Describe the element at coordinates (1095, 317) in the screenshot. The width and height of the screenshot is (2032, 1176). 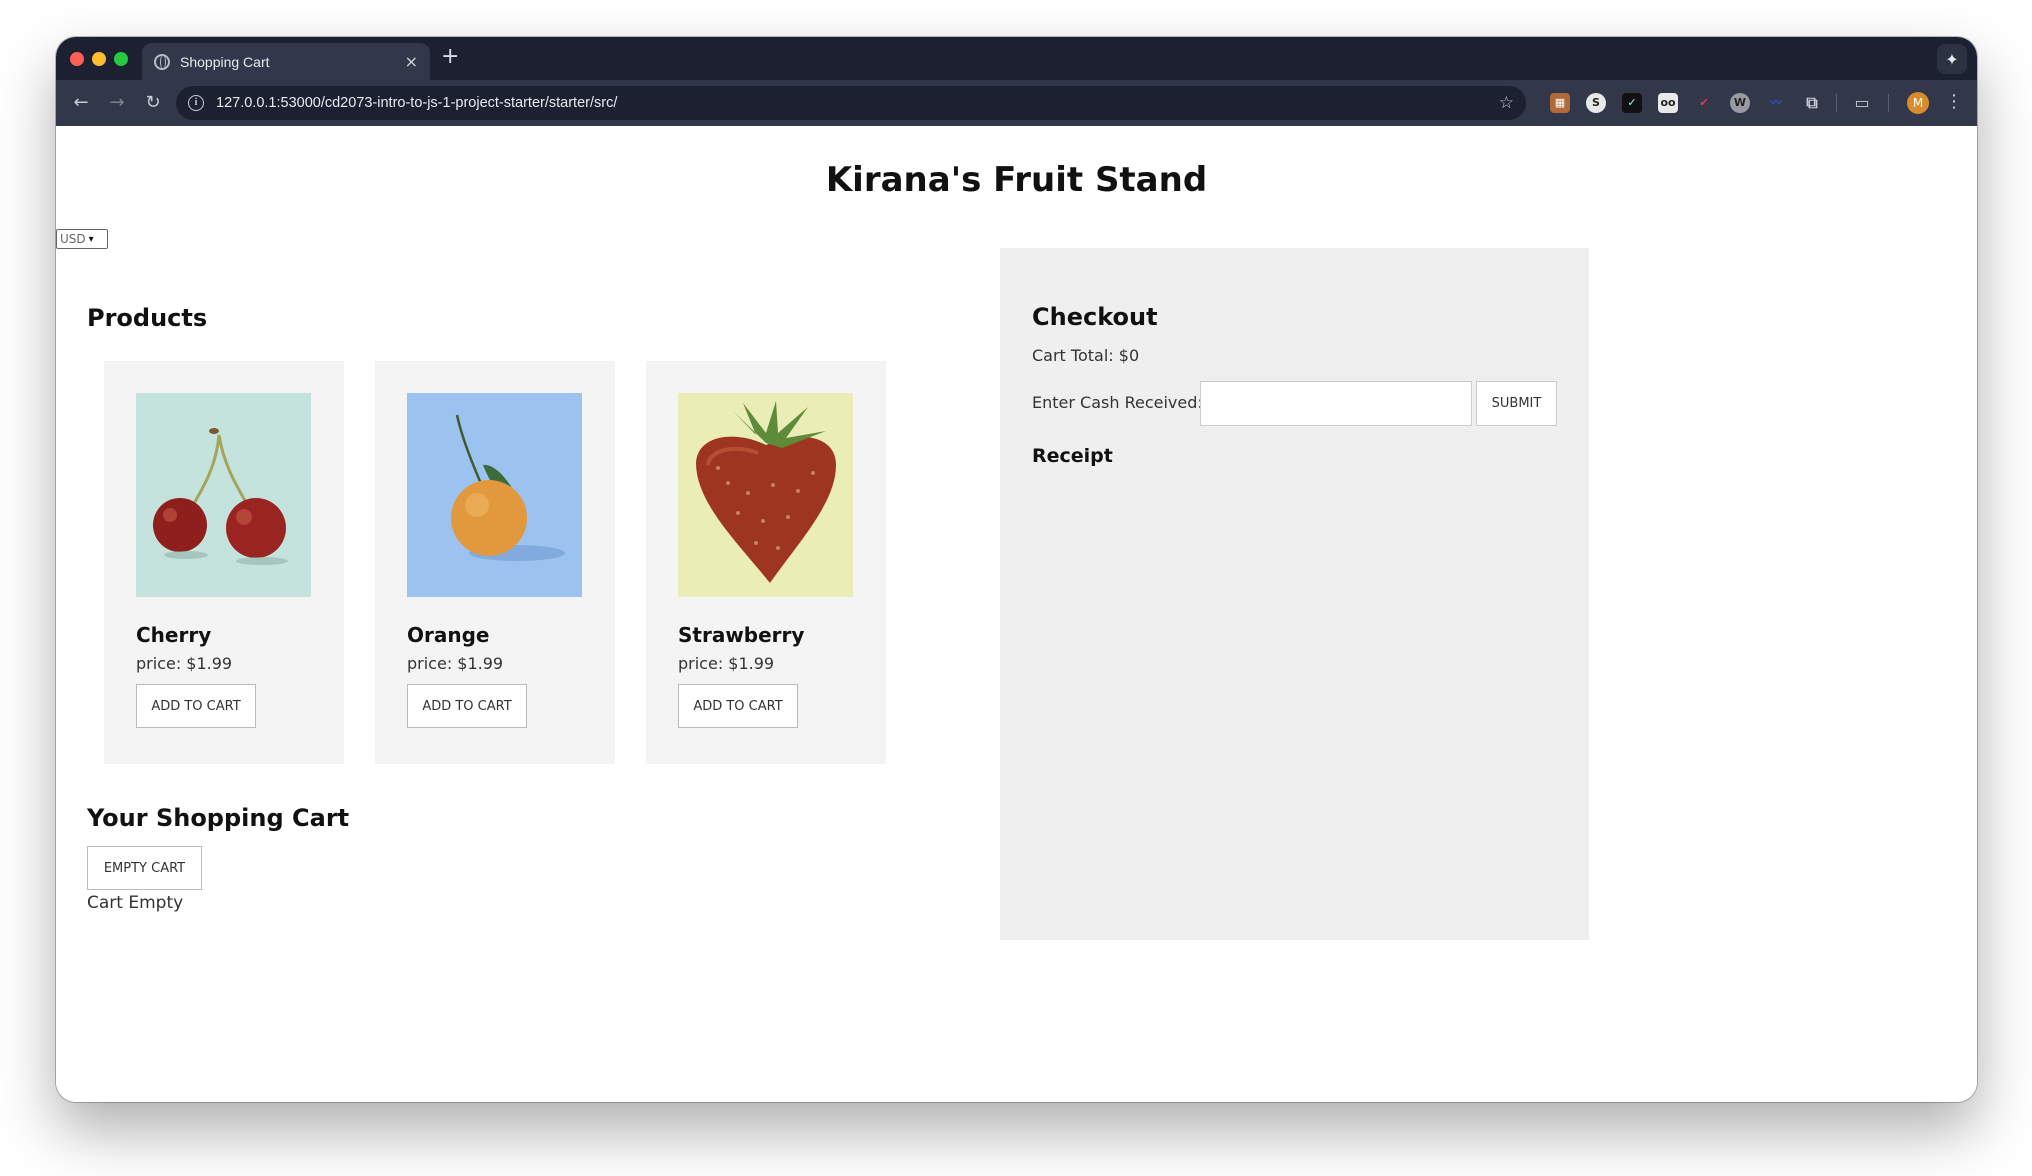
I see `checkout-heading: Checkout` at that location.